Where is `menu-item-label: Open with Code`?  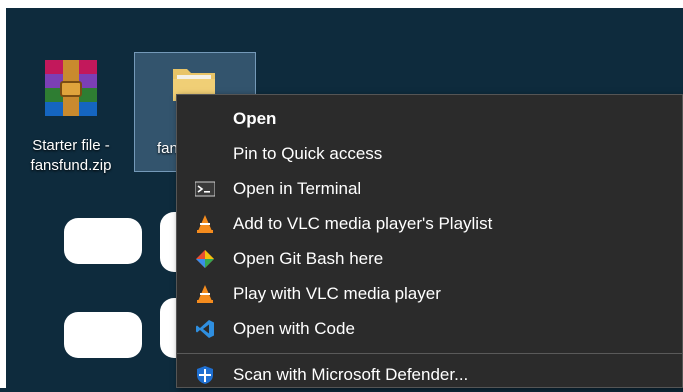 menu-item-label: Open with Code is located at coordinates (294, 328).